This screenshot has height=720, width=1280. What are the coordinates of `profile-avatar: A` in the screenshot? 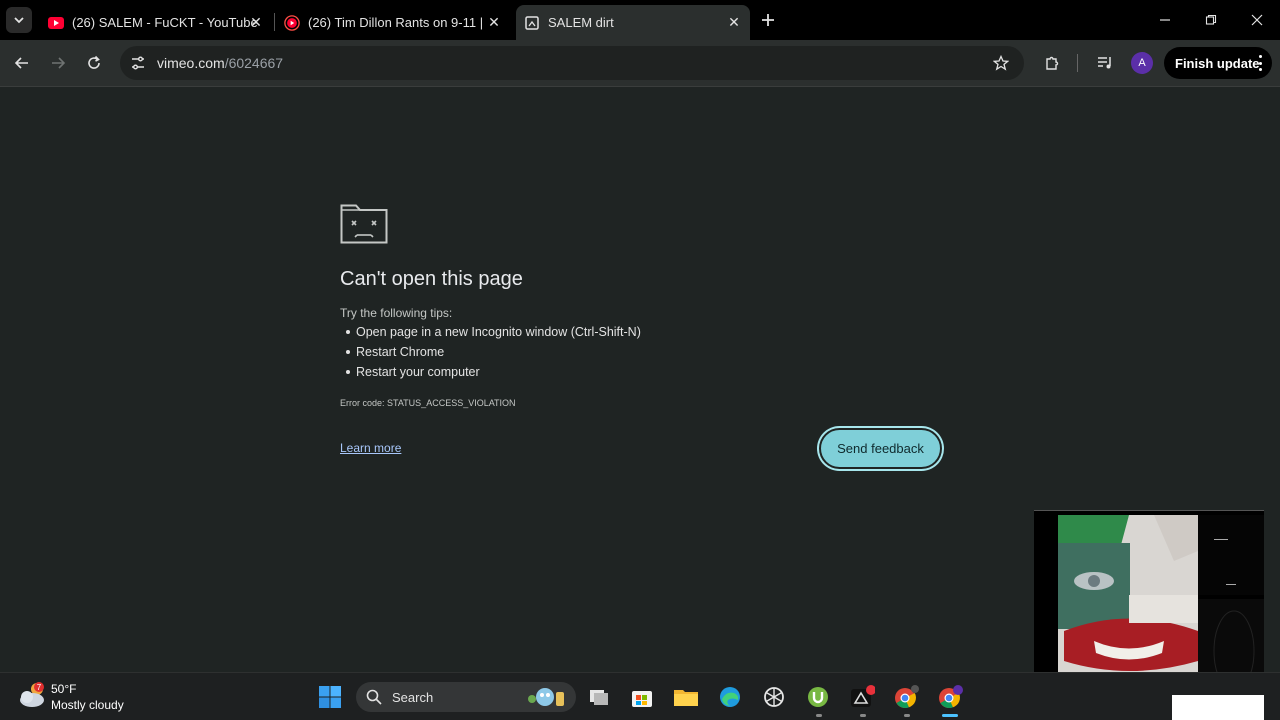 It's located at (1142, 63).